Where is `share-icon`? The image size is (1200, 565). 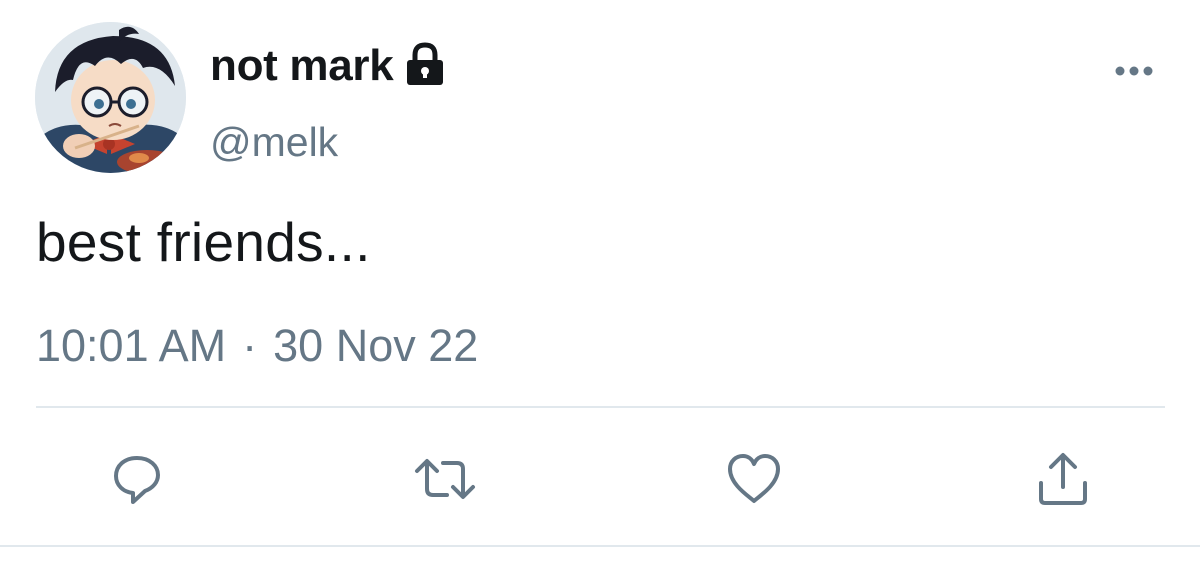 share-icon is located at coordinates (1063, 479).